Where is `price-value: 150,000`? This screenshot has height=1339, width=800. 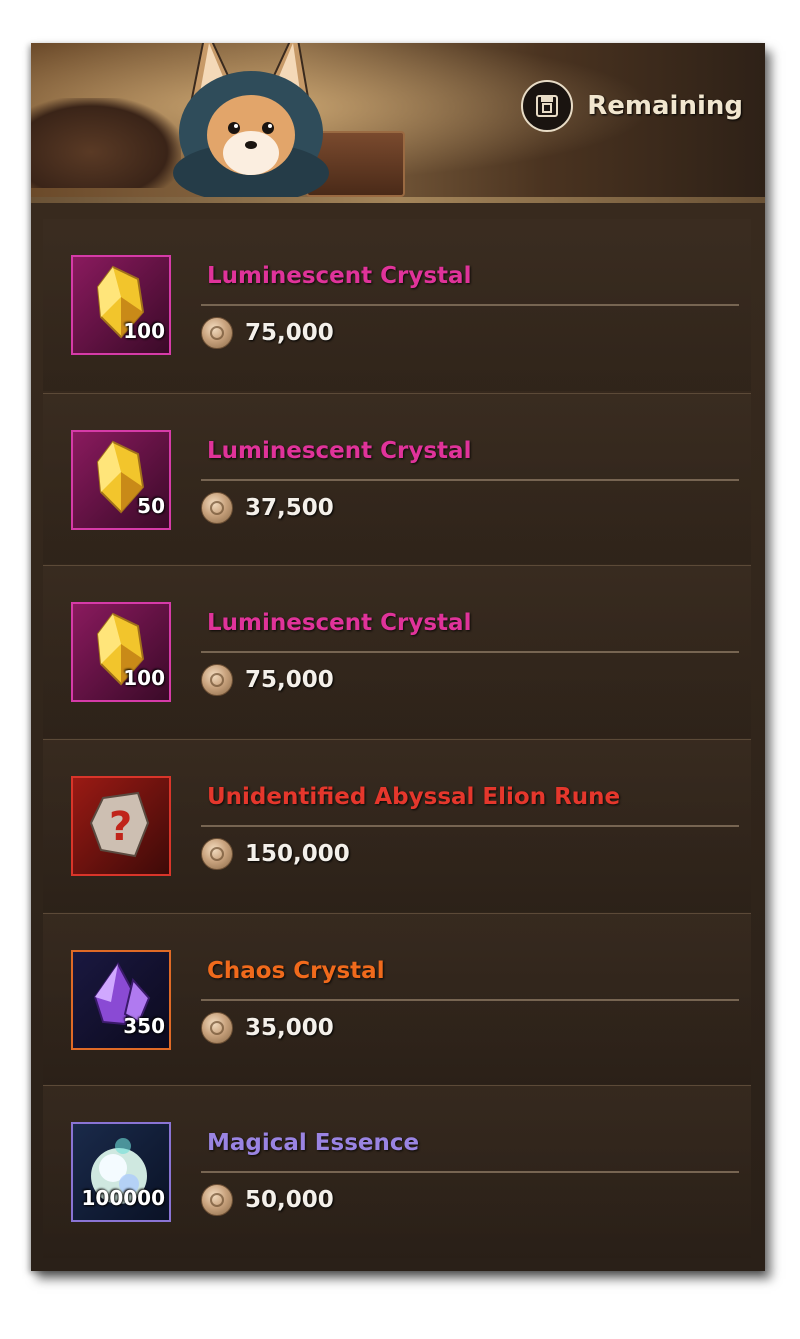 price-value: 150,000 is located at coordinates (297, 854).